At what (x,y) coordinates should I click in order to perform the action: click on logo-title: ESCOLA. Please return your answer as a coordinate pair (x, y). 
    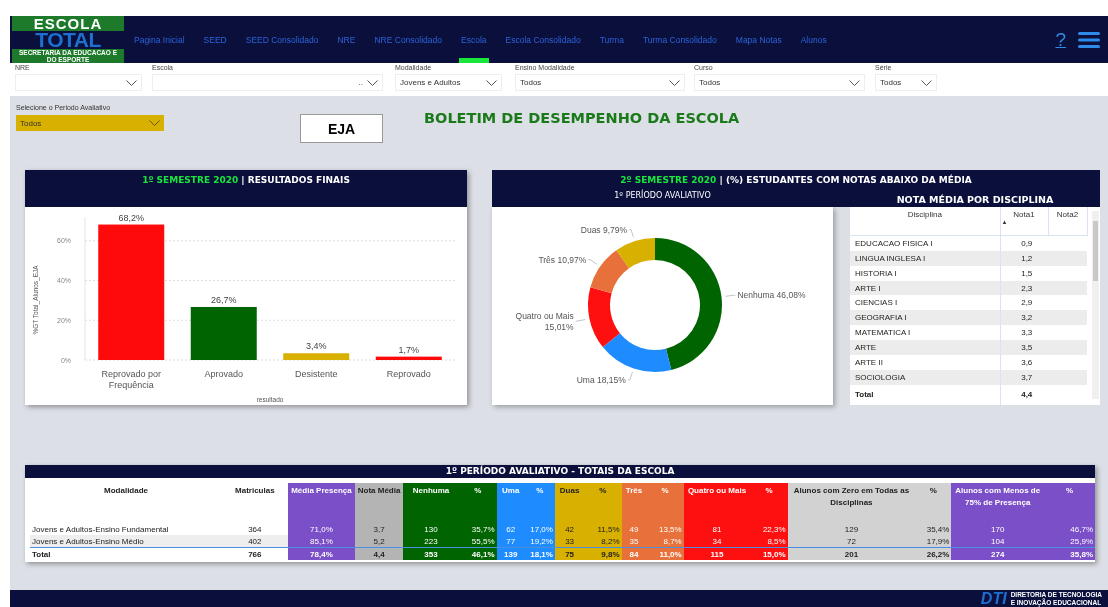
    Looking at the image, I should click on (68, 23).